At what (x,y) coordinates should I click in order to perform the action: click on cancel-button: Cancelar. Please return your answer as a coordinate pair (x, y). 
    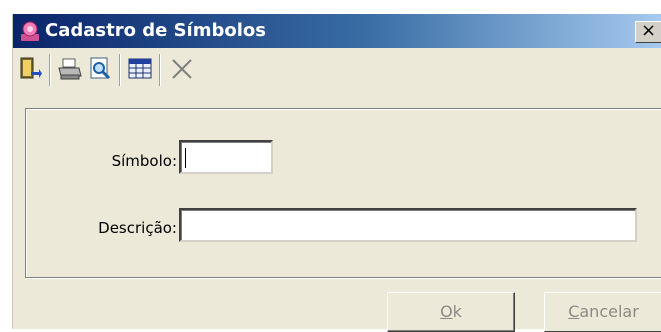
    Looking at the image, I should click on (602, 312).